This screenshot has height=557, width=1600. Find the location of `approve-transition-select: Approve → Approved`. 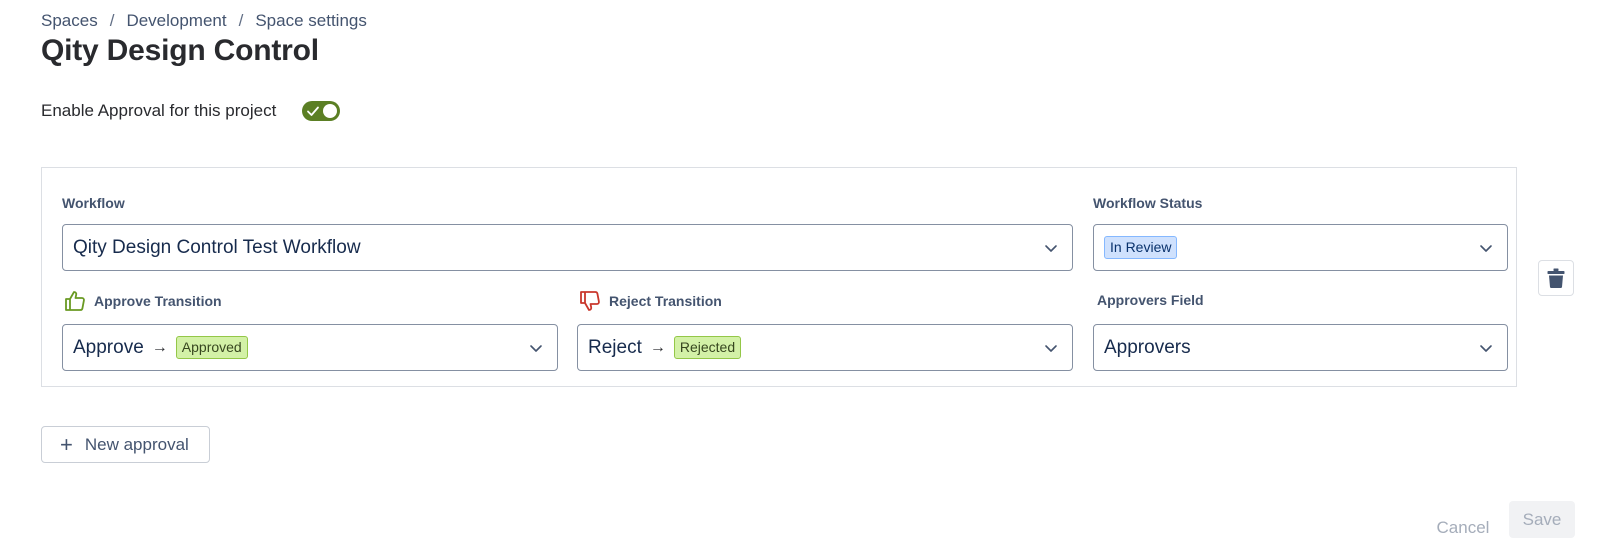

approve-transition-select: Approve → Approved is located at coordinates (310, 347).